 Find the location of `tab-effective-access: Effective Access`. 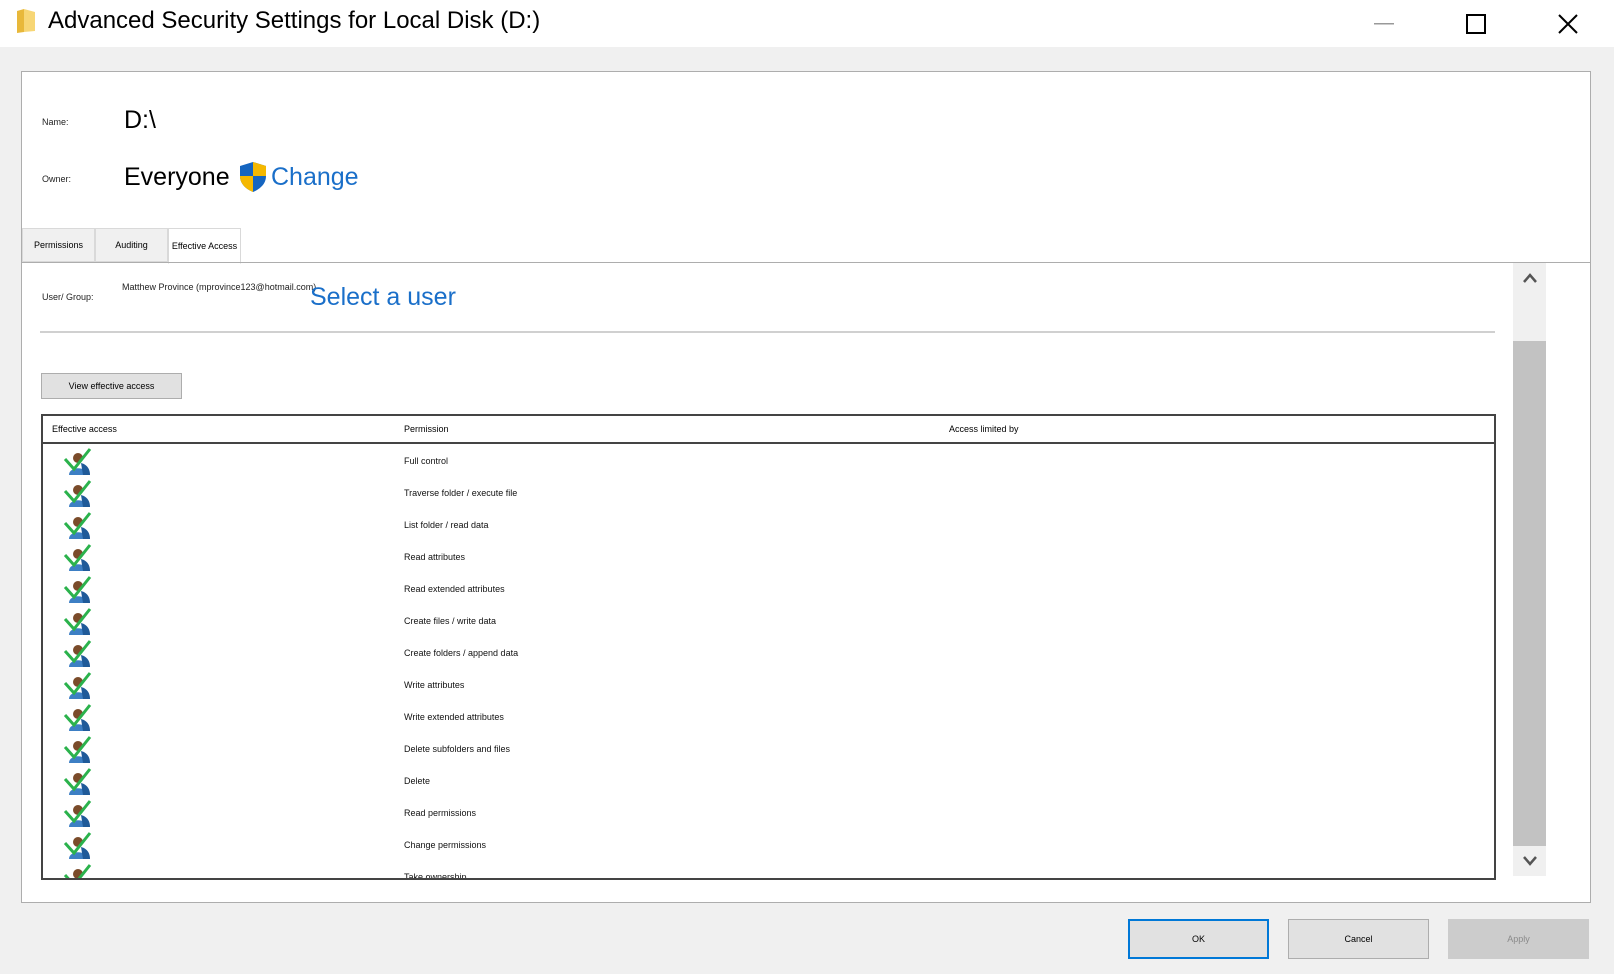

tab-effective-access: Effective Access is located at coordinates (204, 246).